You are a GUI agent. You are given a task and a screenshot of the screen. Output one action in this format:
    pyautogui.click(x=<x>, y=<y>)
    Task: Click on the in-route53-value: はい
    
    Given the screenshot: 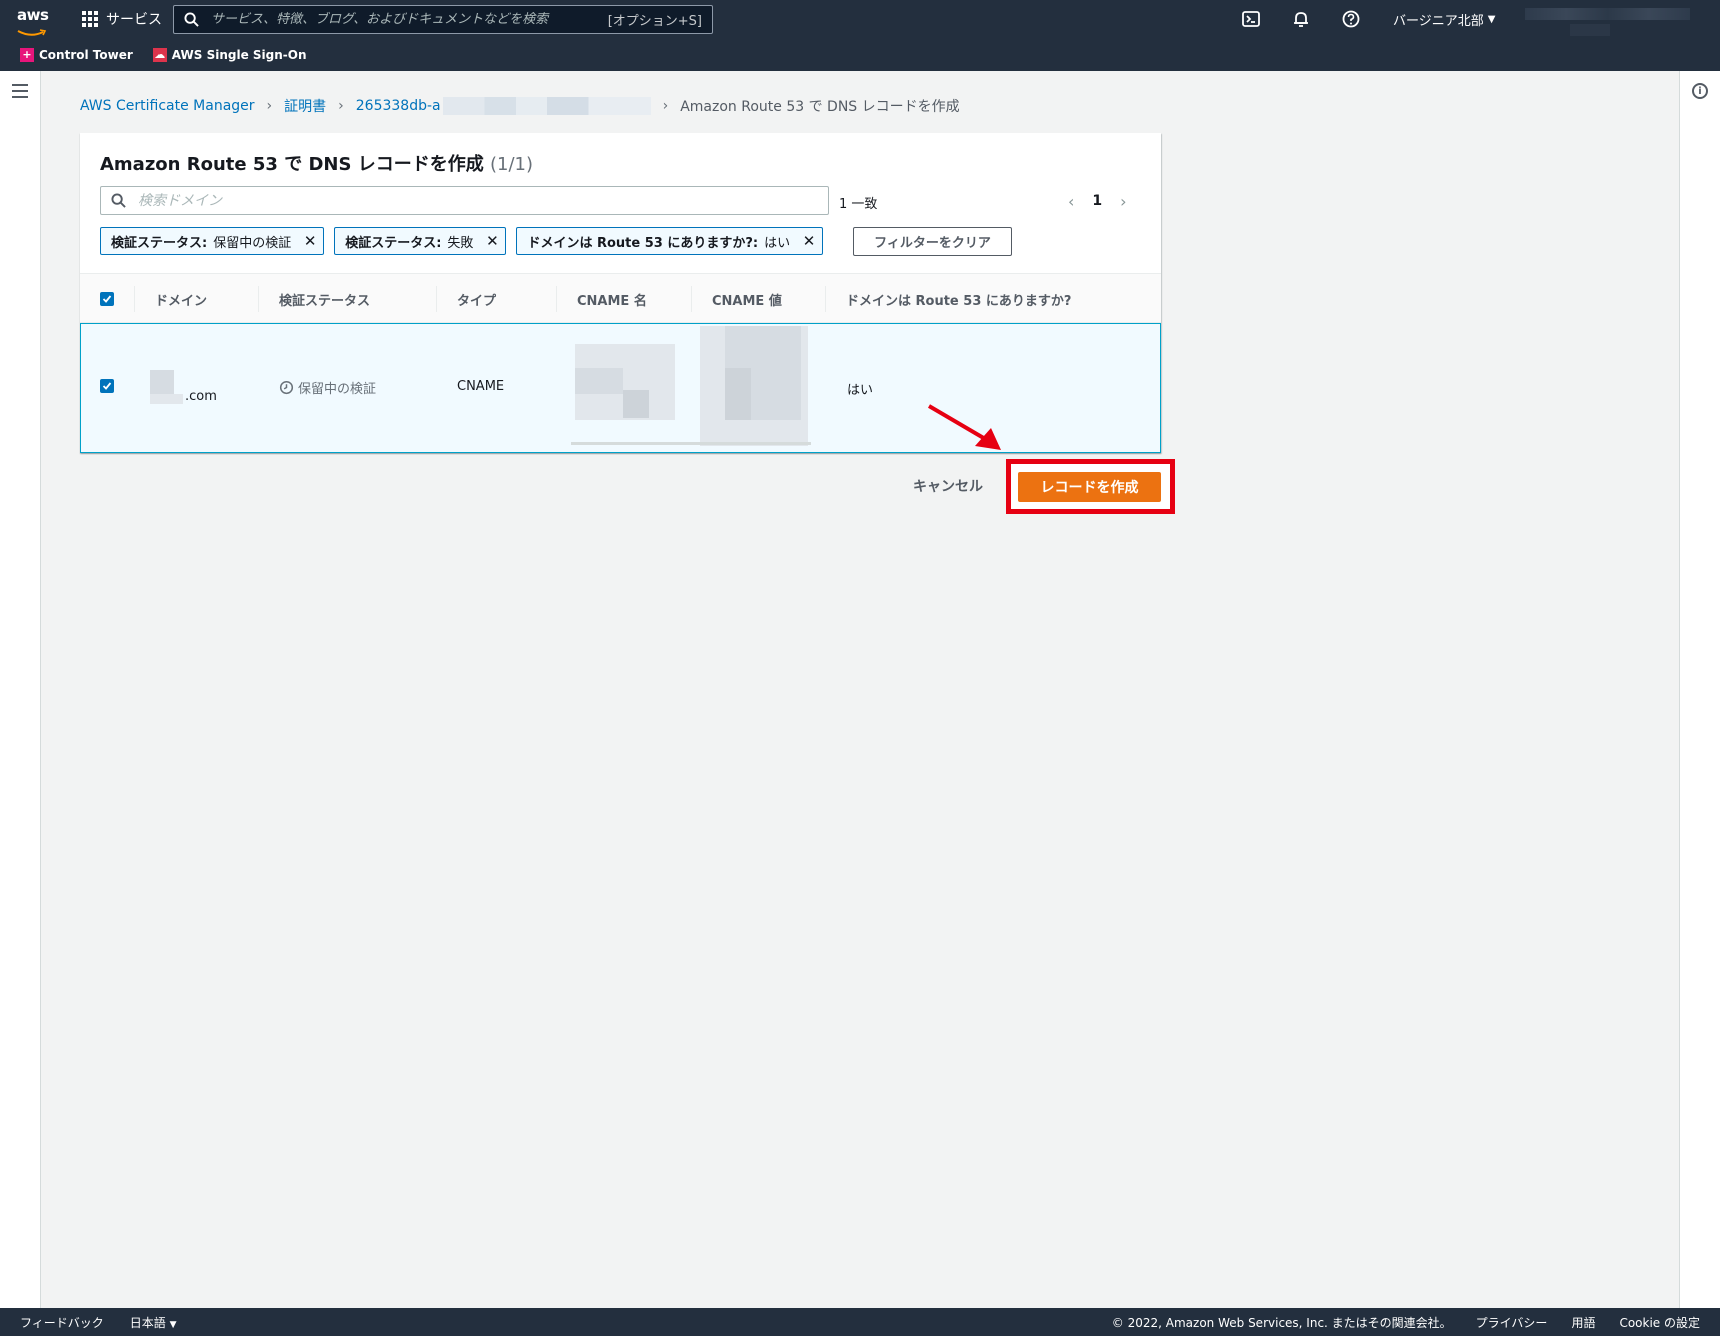 What is the action you would take?
    pyautogui.click(x=860, y=390)
    